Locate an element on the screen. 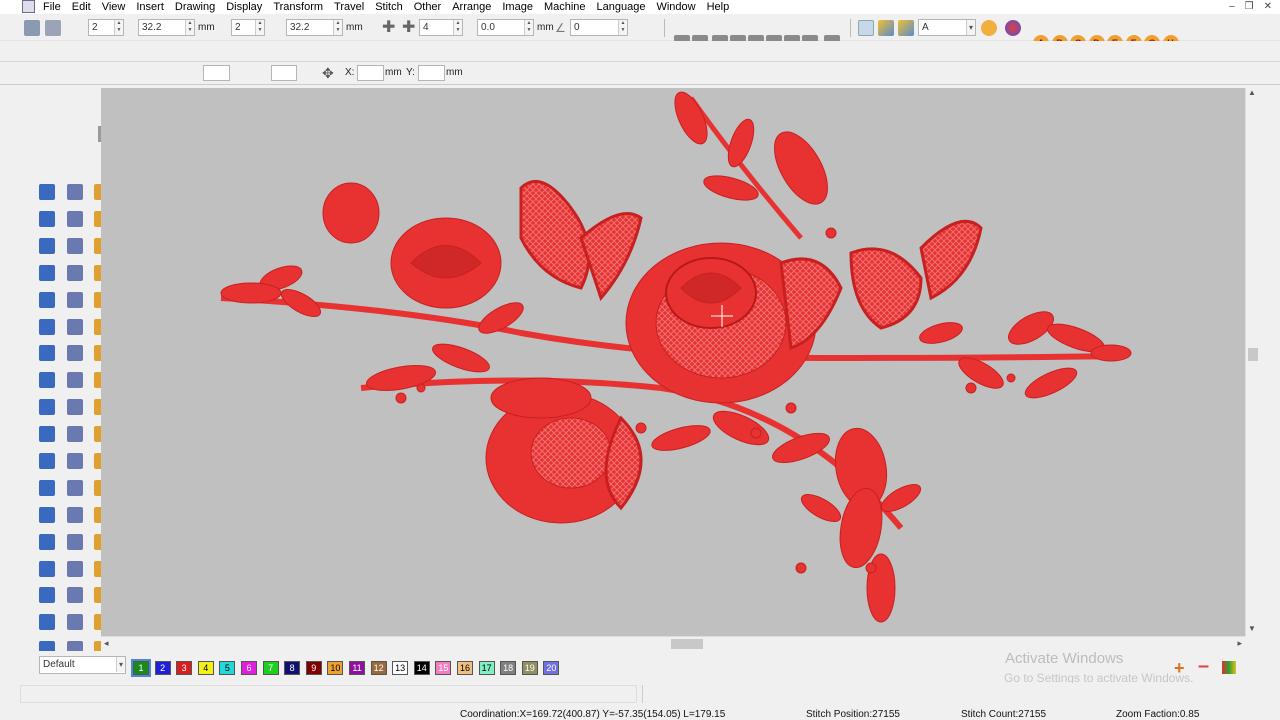 The image size is (1280, 720). color-swatch: 16 is located at coordinates (465, 668).